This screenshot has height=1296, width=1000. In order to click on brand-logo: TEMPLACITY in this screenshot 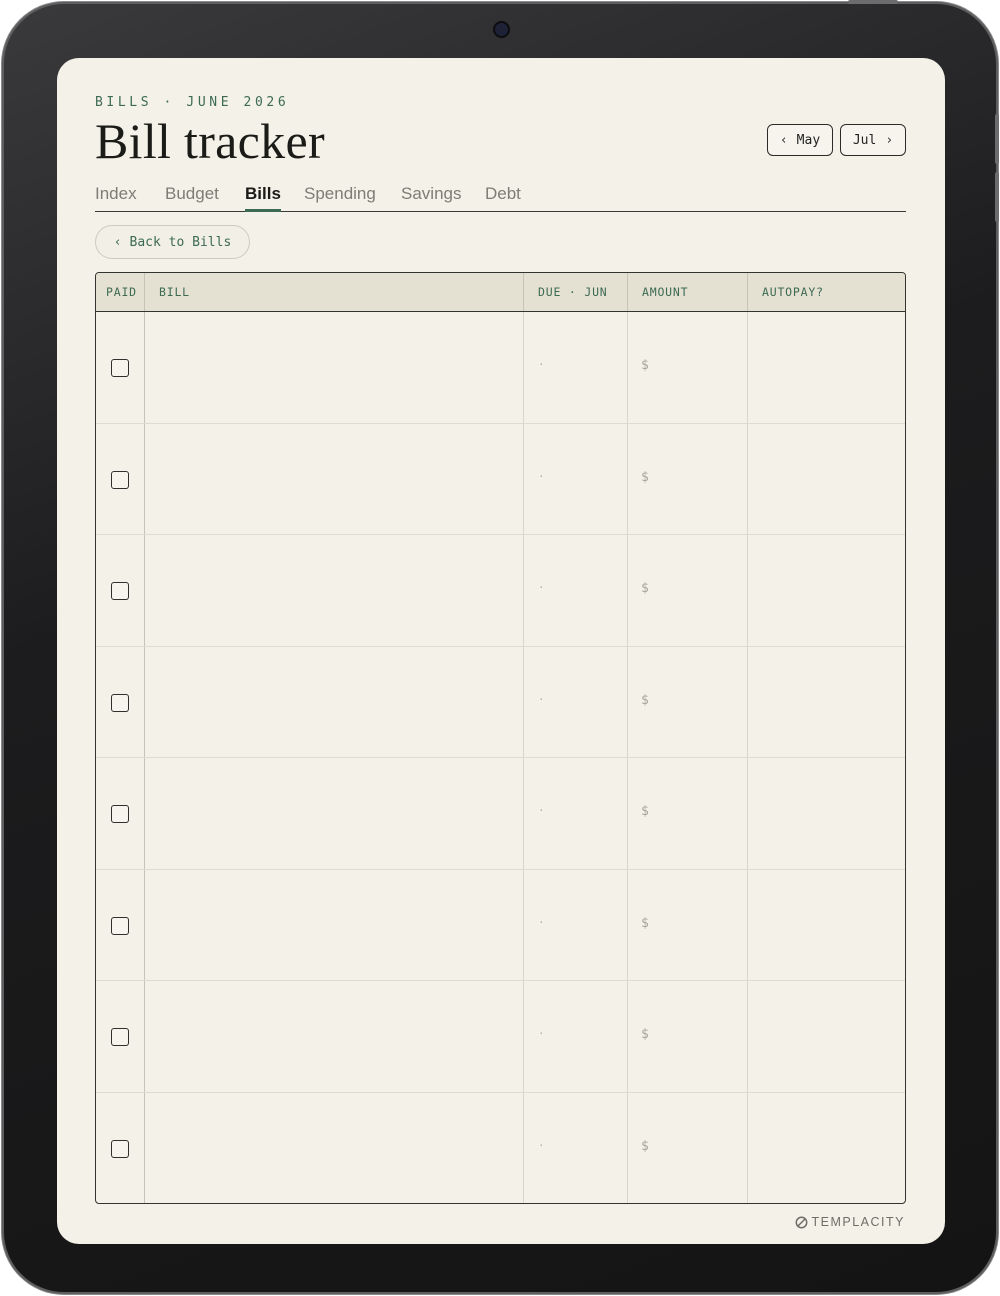, I will do `click(850, 1222)`.